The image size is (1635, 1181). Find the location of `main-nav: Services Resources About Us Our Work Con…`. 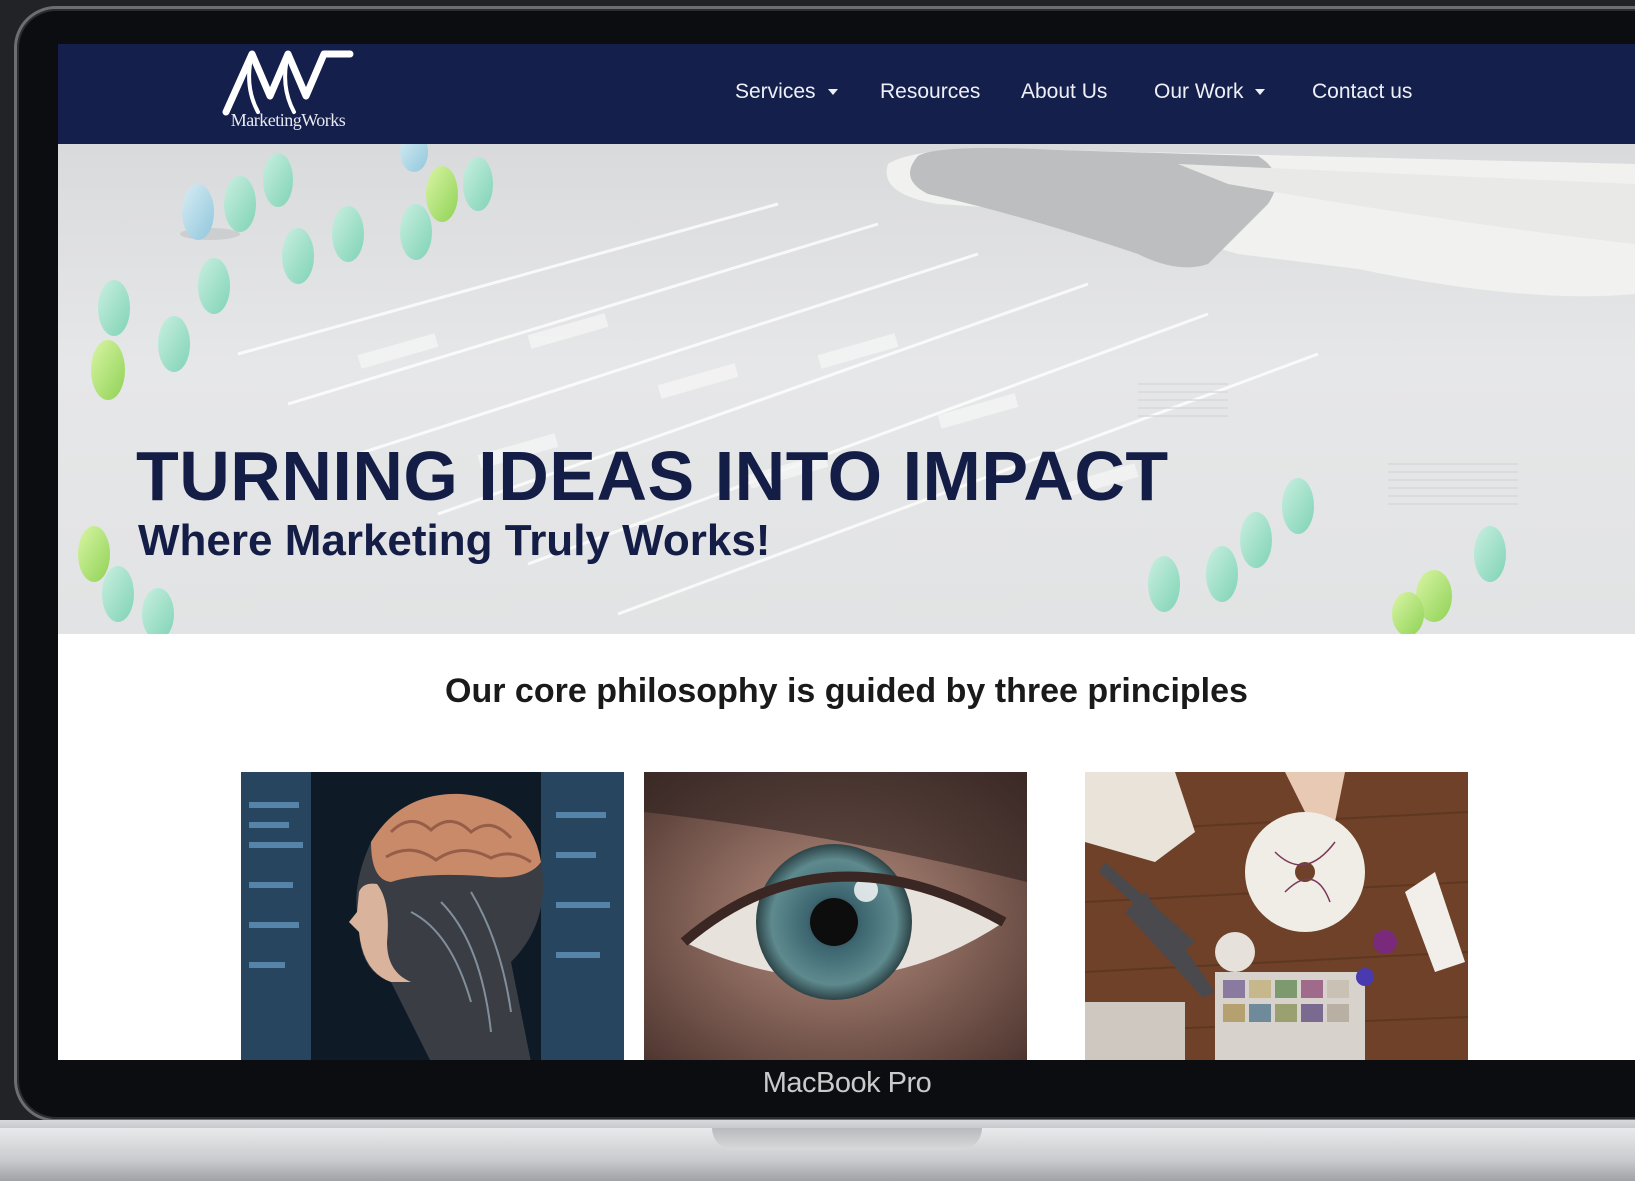

main-nav: Services Resources About Us Our Work Con… is located at coordinates (846, 94).